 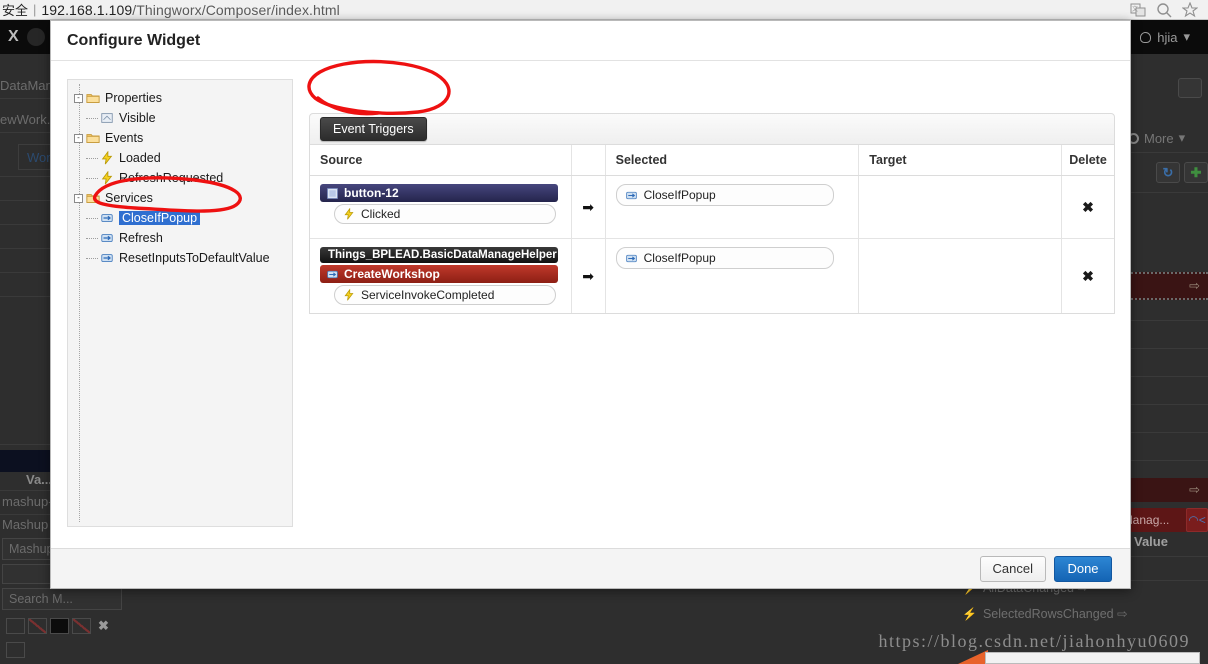 I want to click on cell-source: button-12 Clicked, so click(x=441, y=207).